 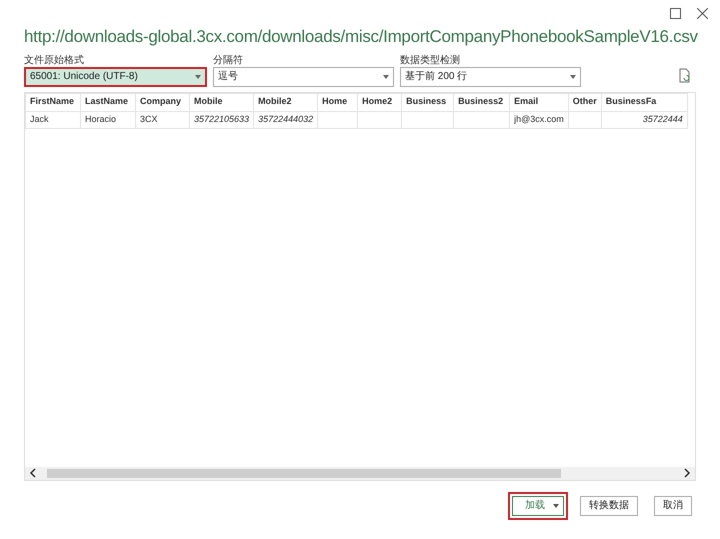 What do you see at coordinates (428, 102) in the screenshot?
I see `column-header: Business` at bounding box center [428, 102].